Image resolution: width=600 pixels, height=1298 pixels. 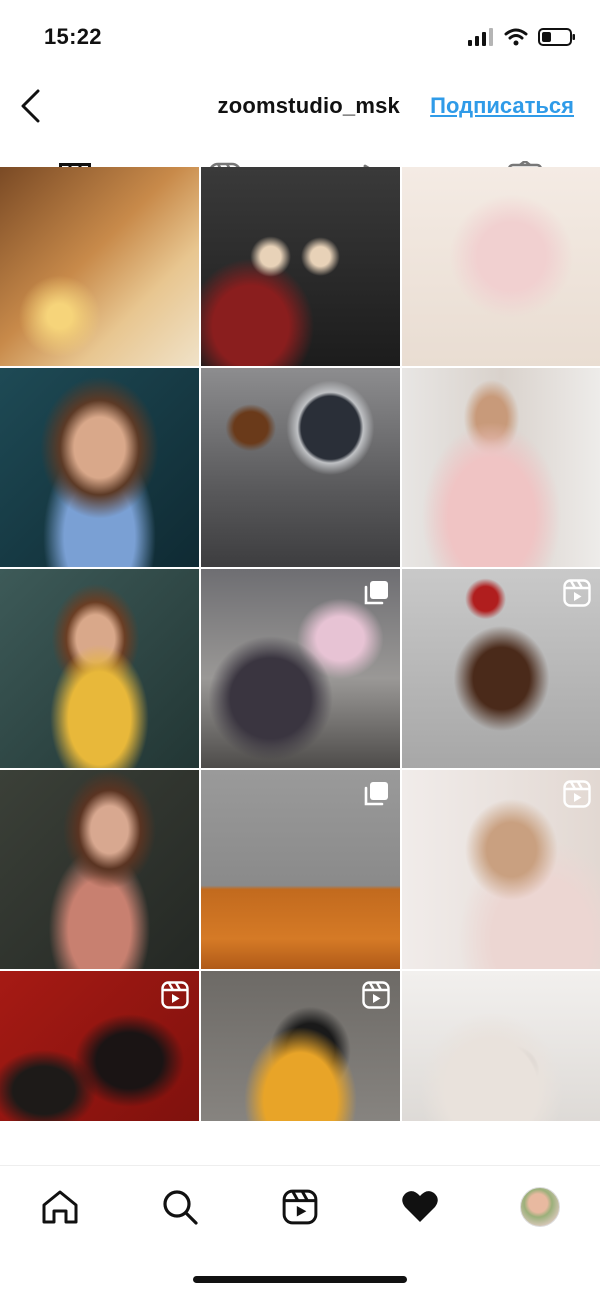 I want to click on reels-icon, so click(x=300, y=1207).